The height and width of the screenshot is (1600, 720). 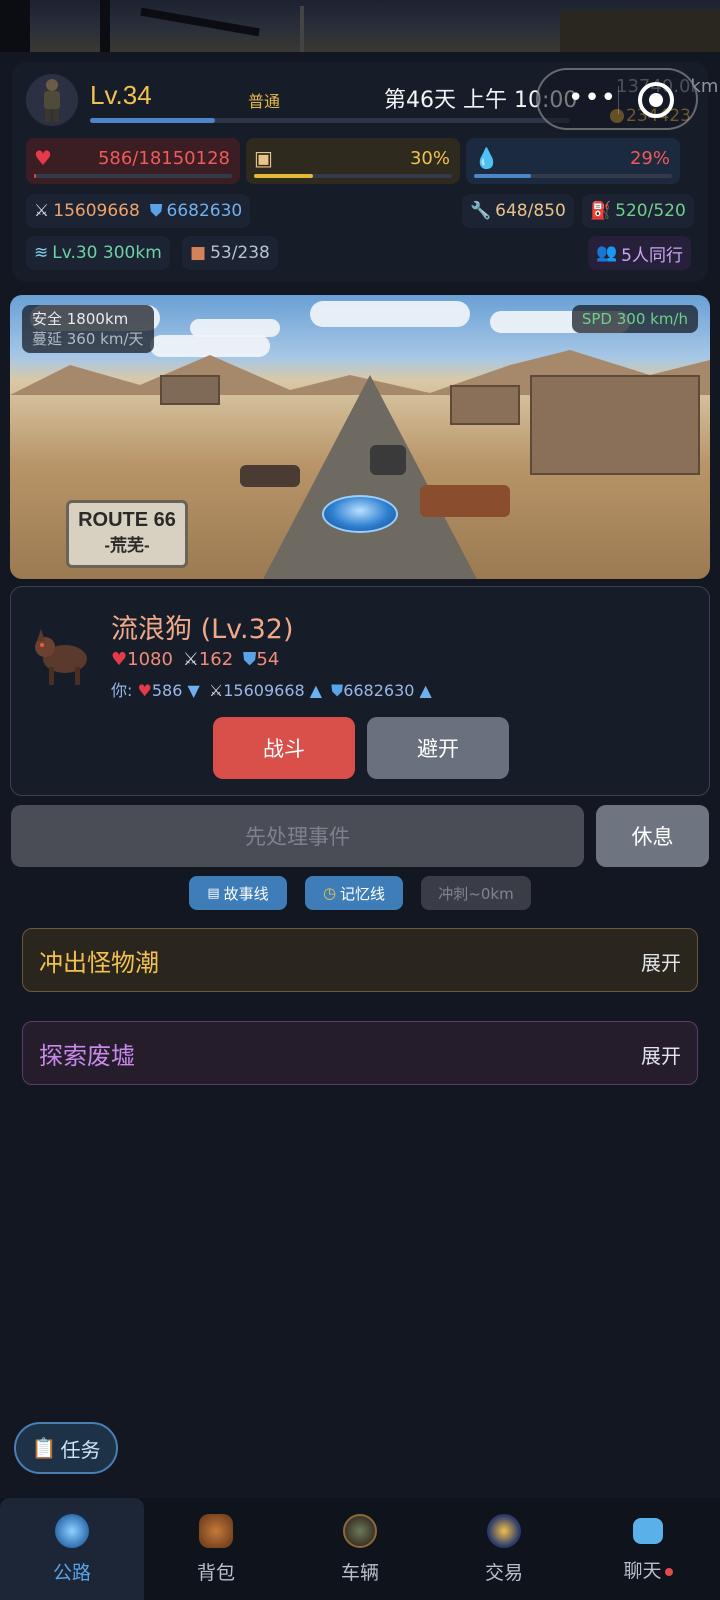 What do you see at coordinates (503, 1573) in the screenshot?
I see `tab-label: 交易` at bounding box center [503, 1573].